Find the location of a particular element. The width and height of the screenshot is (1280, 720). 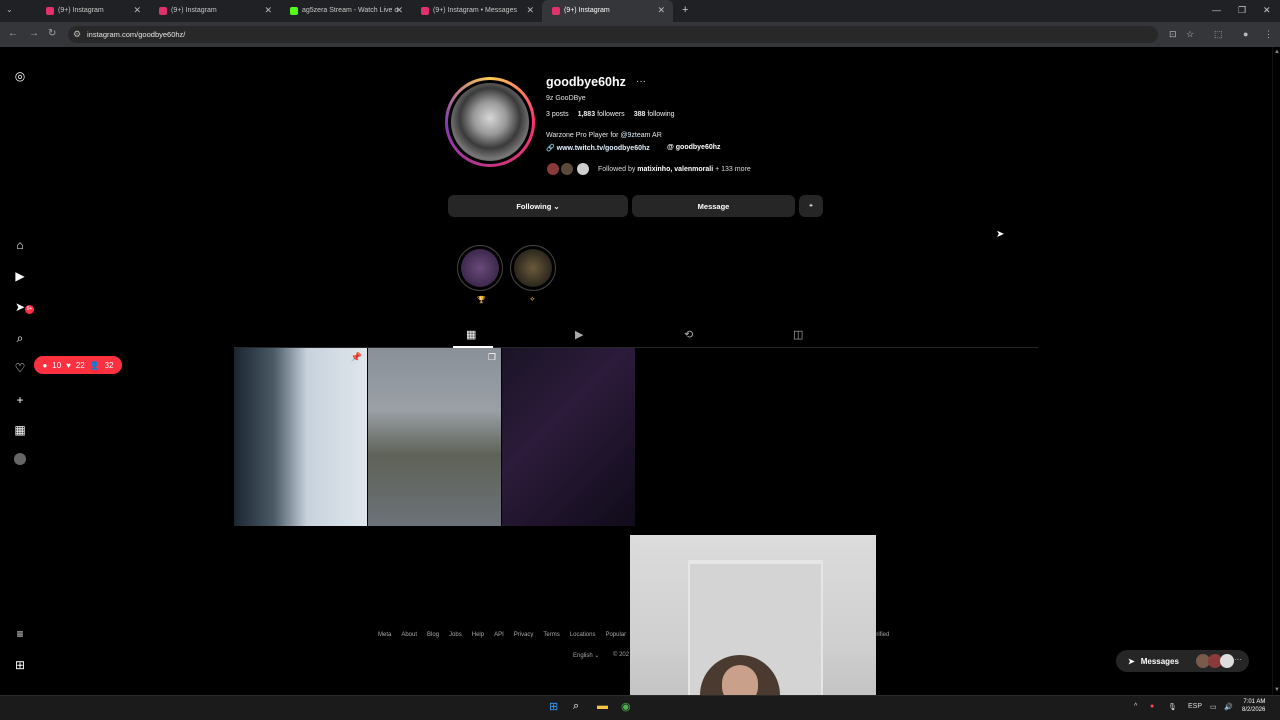

tray-app-icon: ● is located at coordinates (1152, 706).